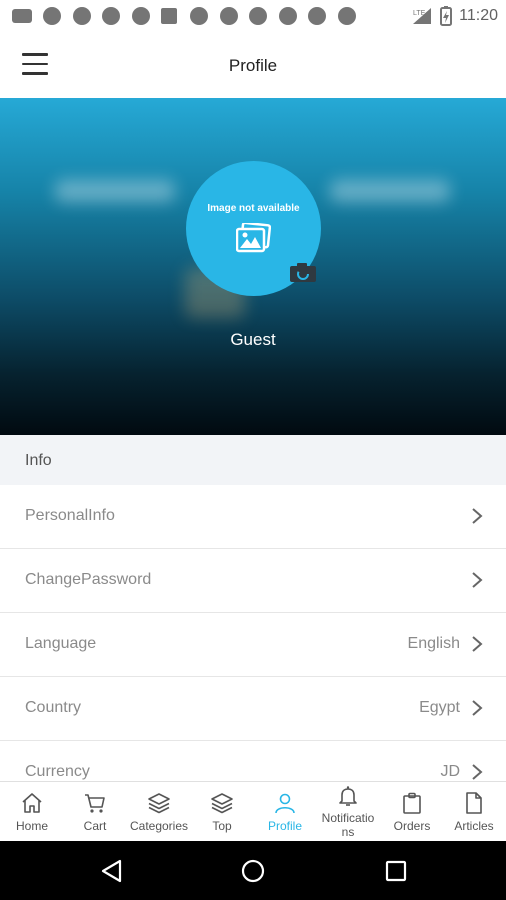 This screenshot has height=900, width=506. What do you see at coordinates (253, 460) in the screenshot?
I see `info-section-header: Info` at bounding box center [253, 460].